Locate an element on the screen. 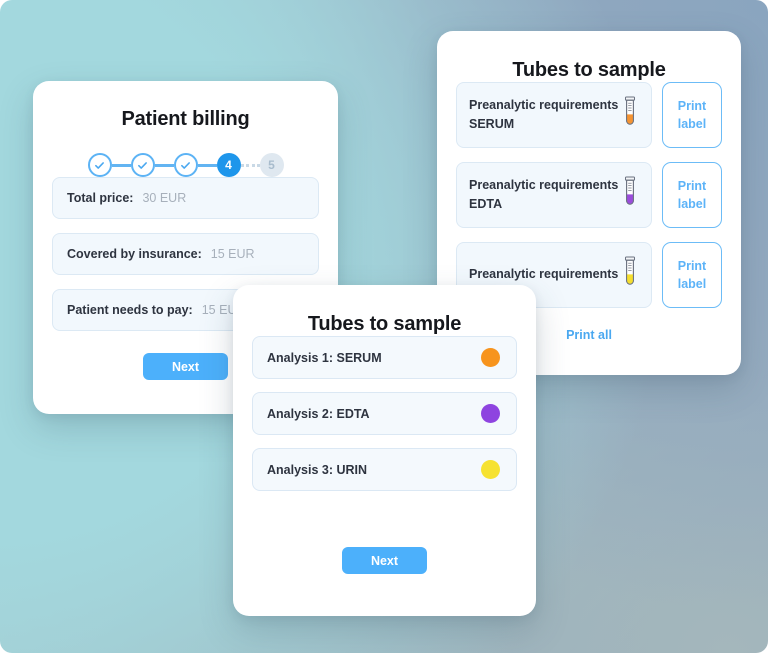  covered-by-insurance-field: Covered by insurance: 15 EUR is located at coordinates (185, 254).